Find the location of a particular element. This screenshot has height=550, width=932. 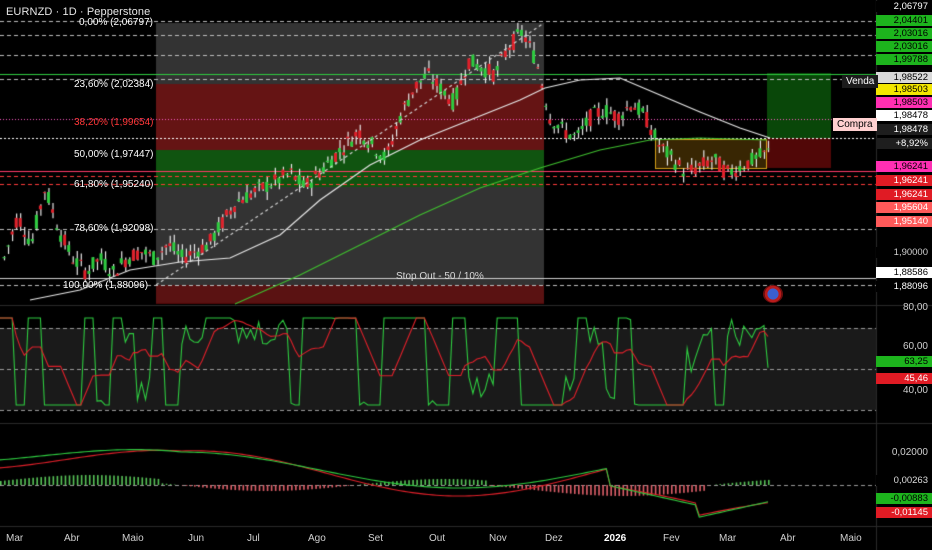

tradingview-logo-icon is located at coordinates (773, 294).